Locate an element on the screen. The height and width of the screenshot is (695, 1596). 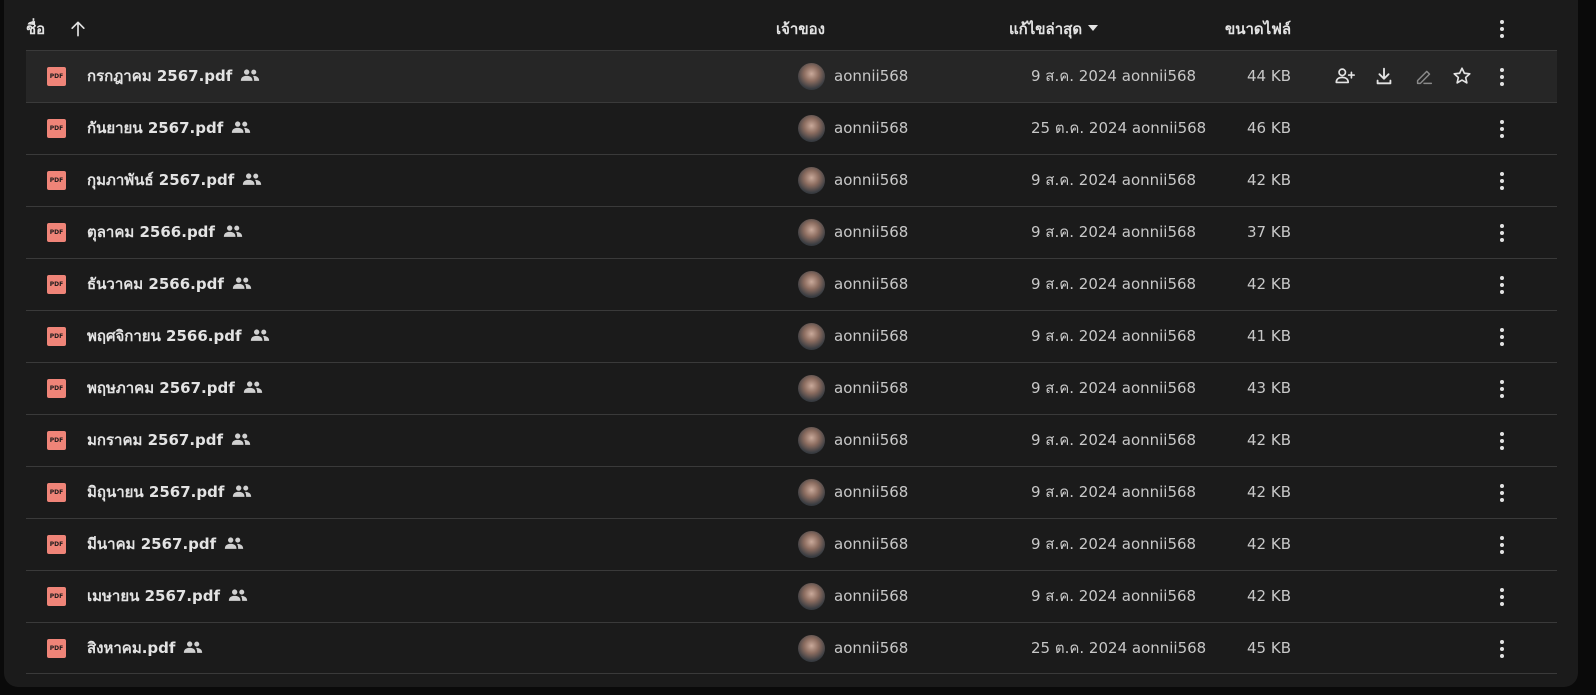
file-name-cell: มิถุนายน 2567.pdf is located at coordinates (169, 492).